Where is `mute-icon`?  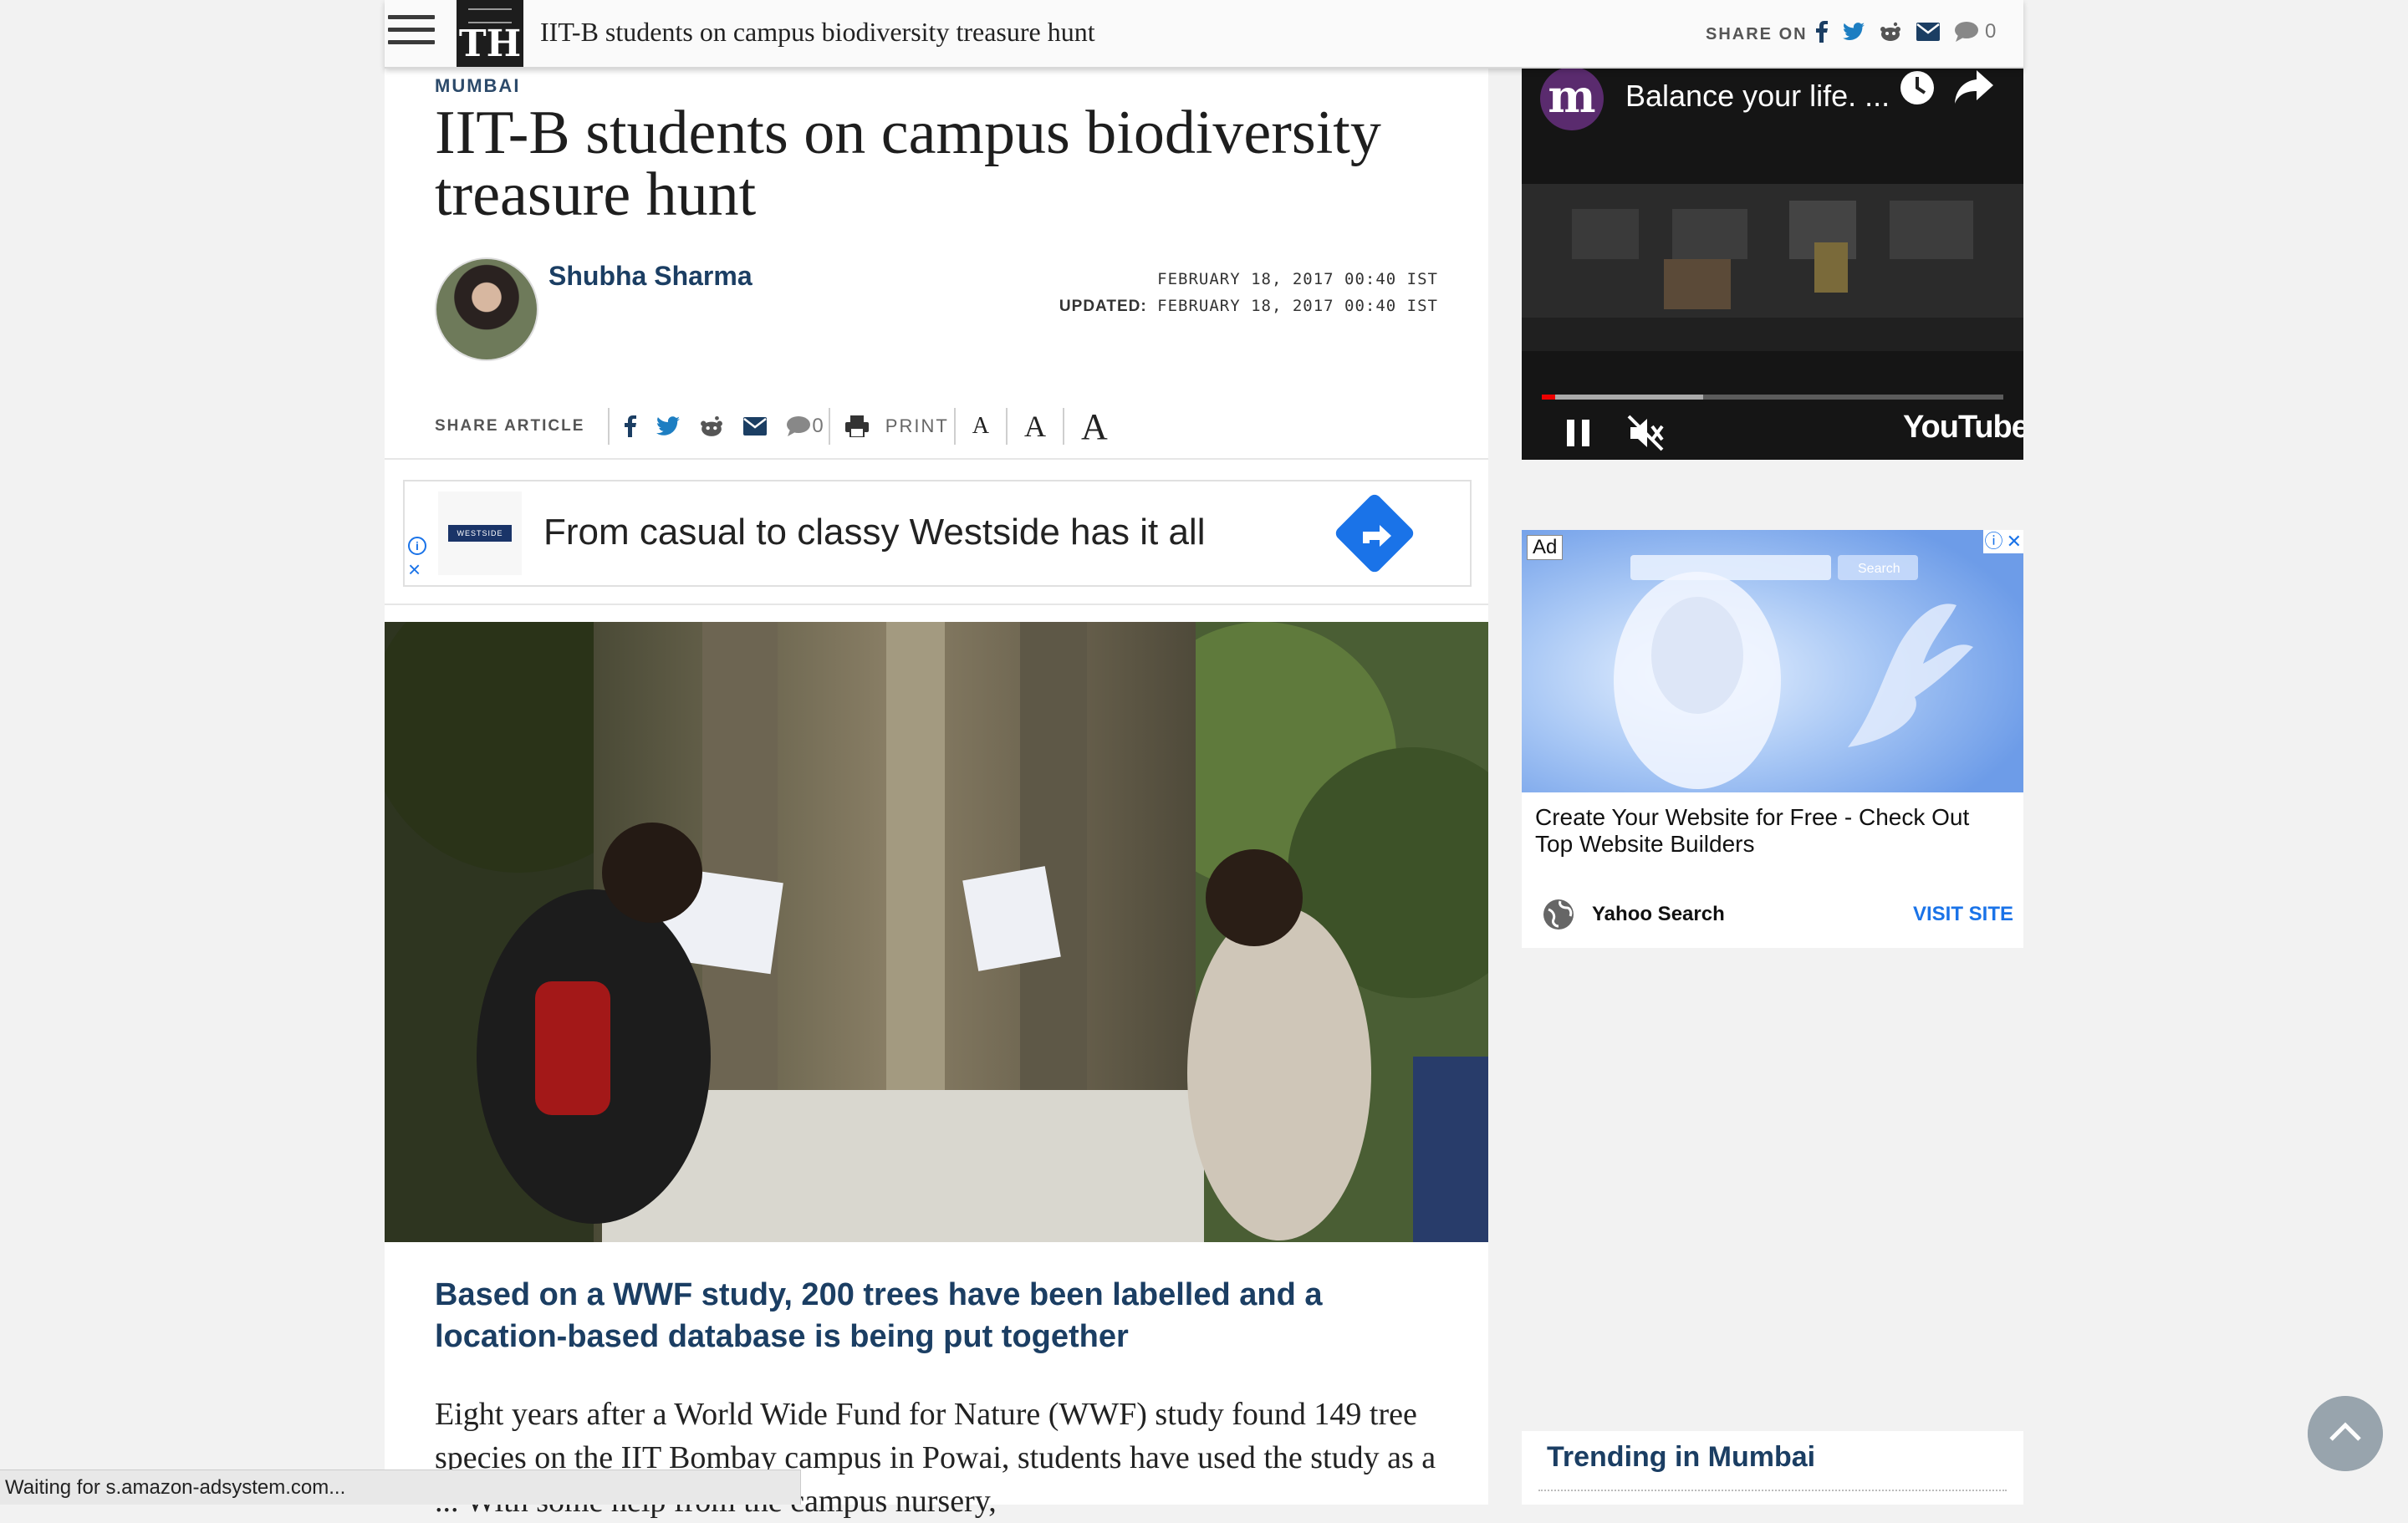 mute-icon is located at coordinates (1647, 433).